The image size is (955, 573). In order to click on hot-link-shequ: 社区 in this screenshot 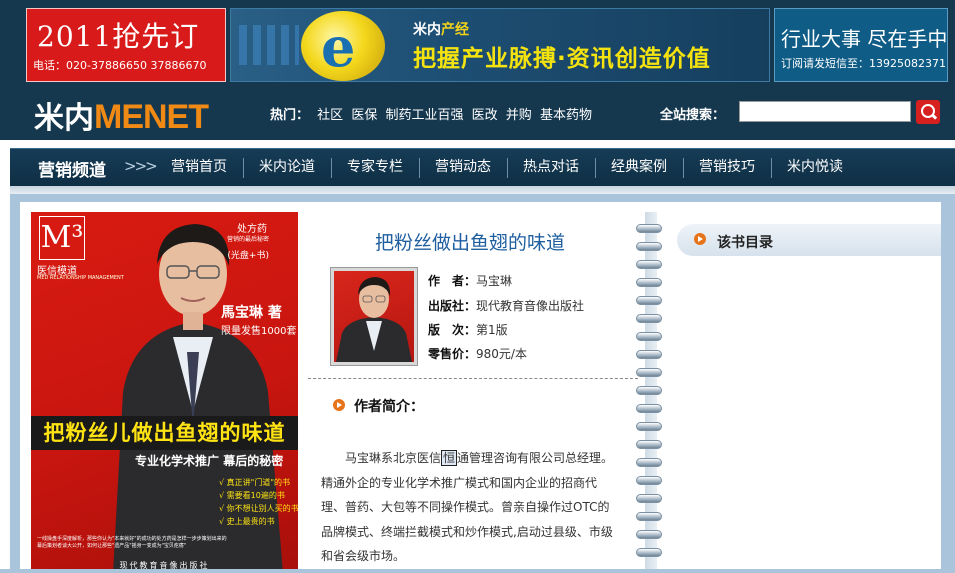, I will do `click(330, 115)`.